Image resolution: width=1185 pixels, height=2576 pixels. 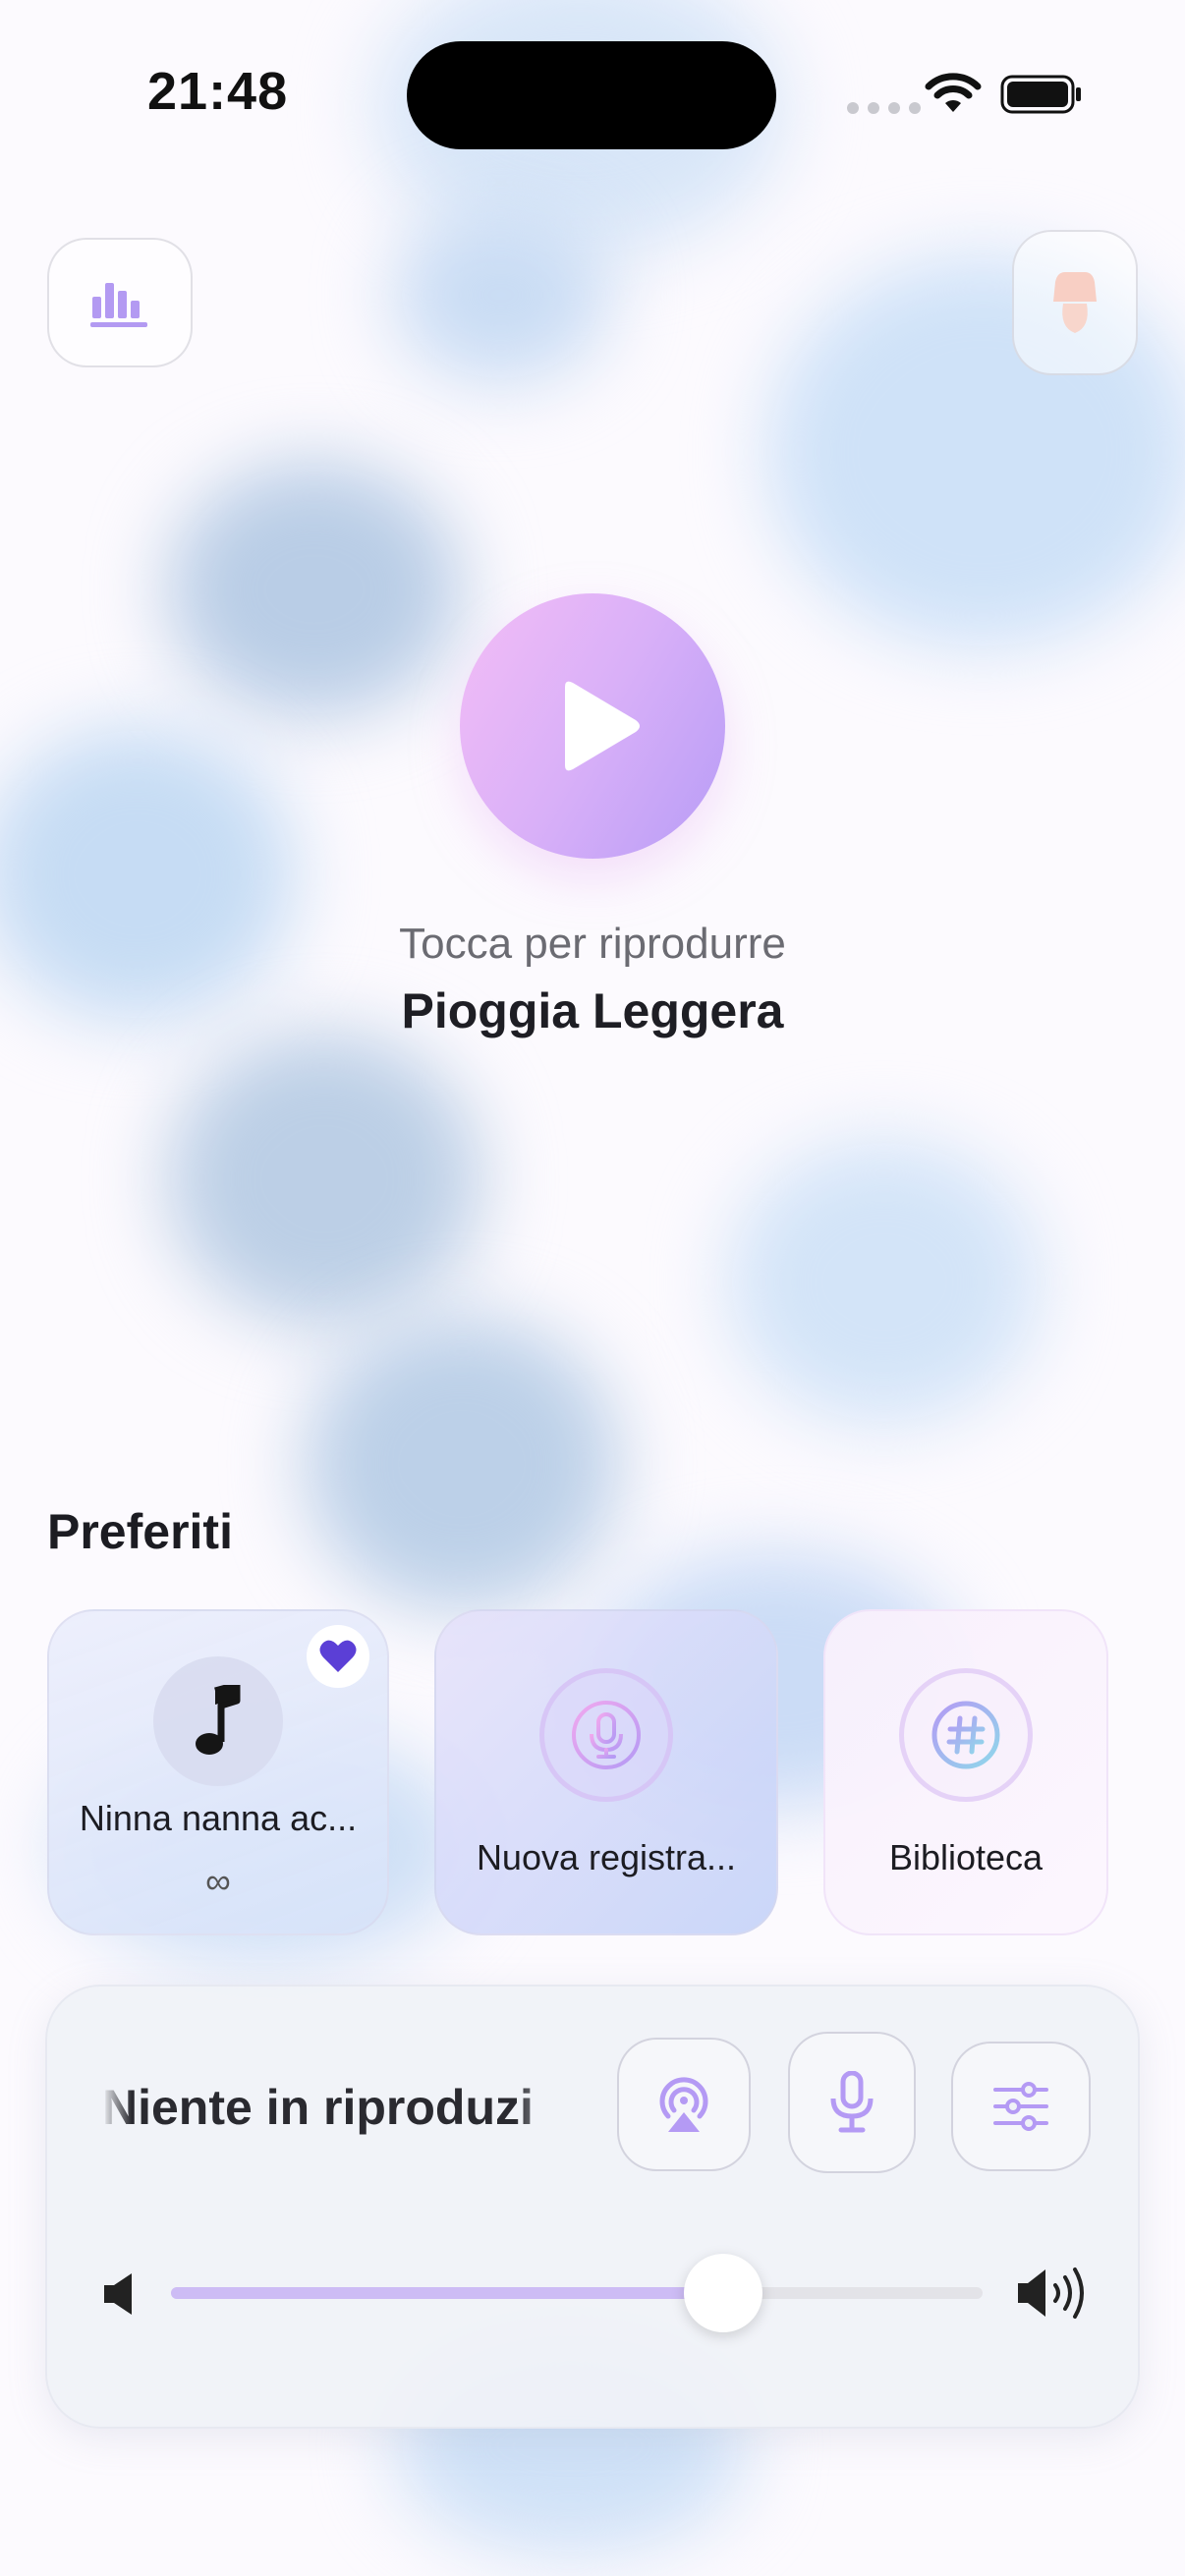 I want to click on now-playing-text: Niente in riproduzi, so click(x=318, y=2107).